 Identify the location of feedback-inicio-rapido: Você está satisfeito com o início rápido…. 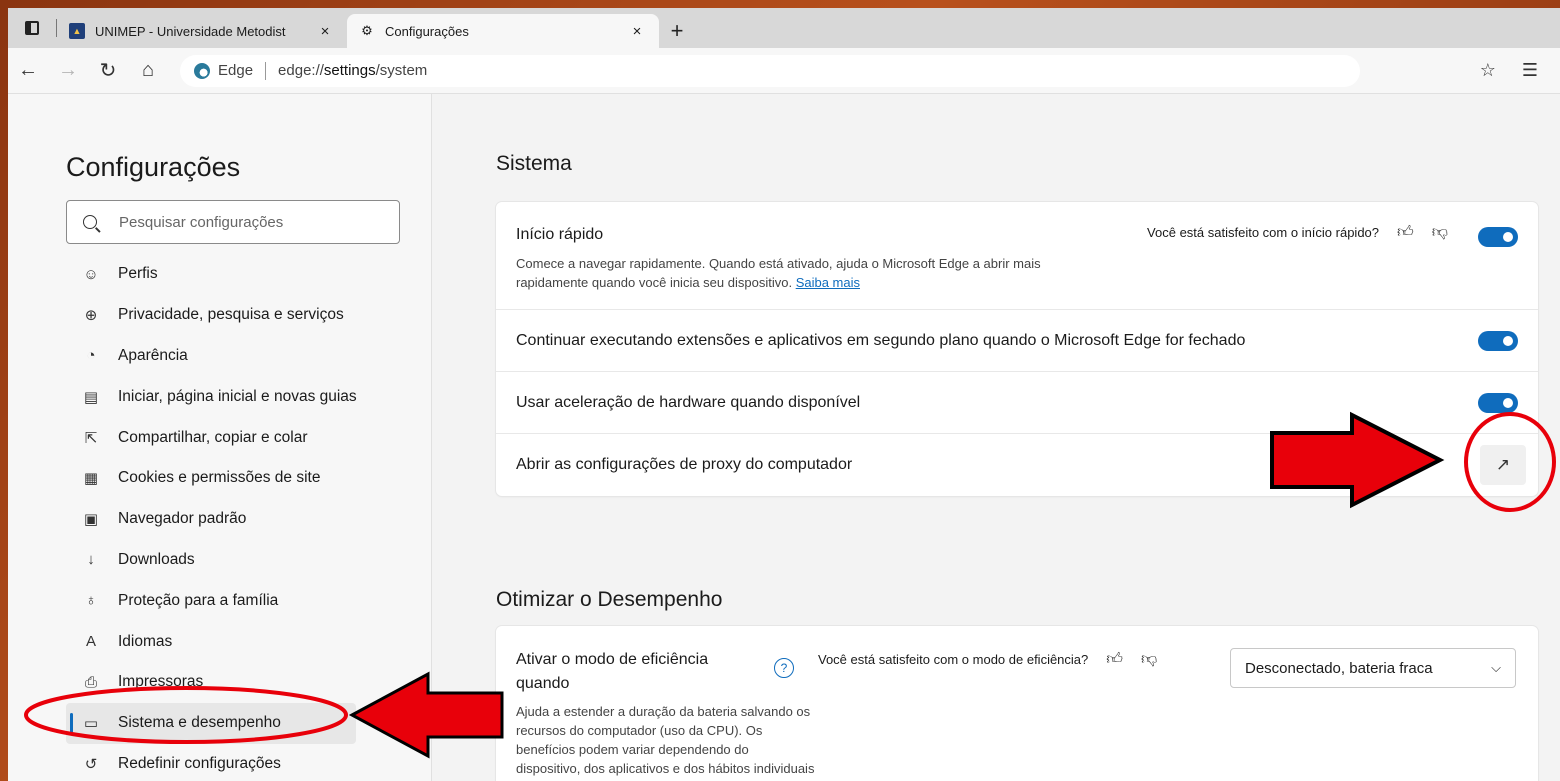
(1297, 232).